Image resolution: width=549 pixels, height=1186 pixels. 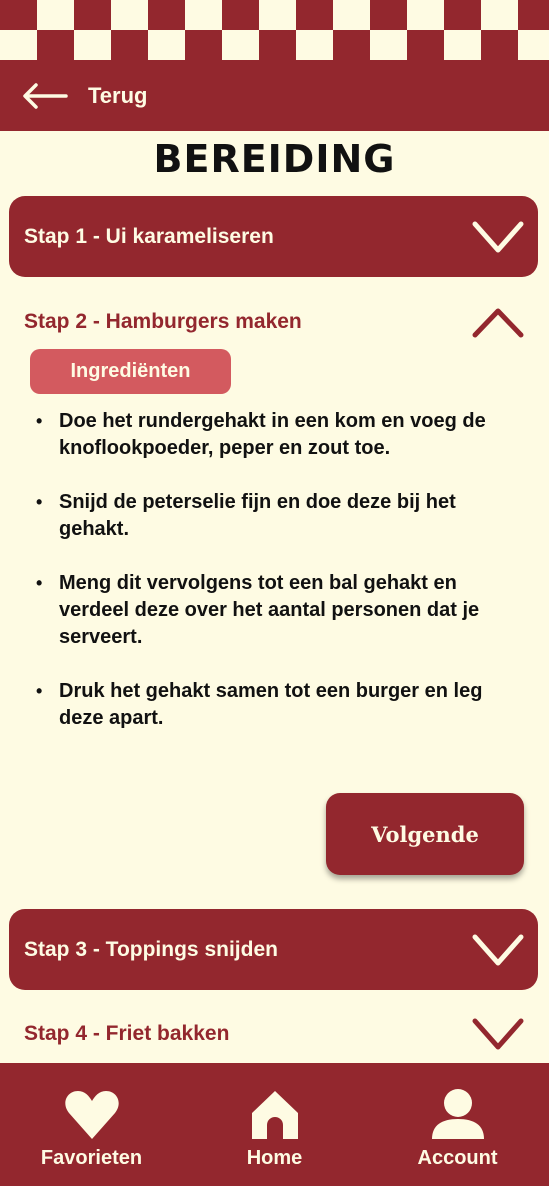 What do you see at coordinates (425, 834) in the screenshot?
I see `next-button: Volgende` at bounding box center [425, 834].